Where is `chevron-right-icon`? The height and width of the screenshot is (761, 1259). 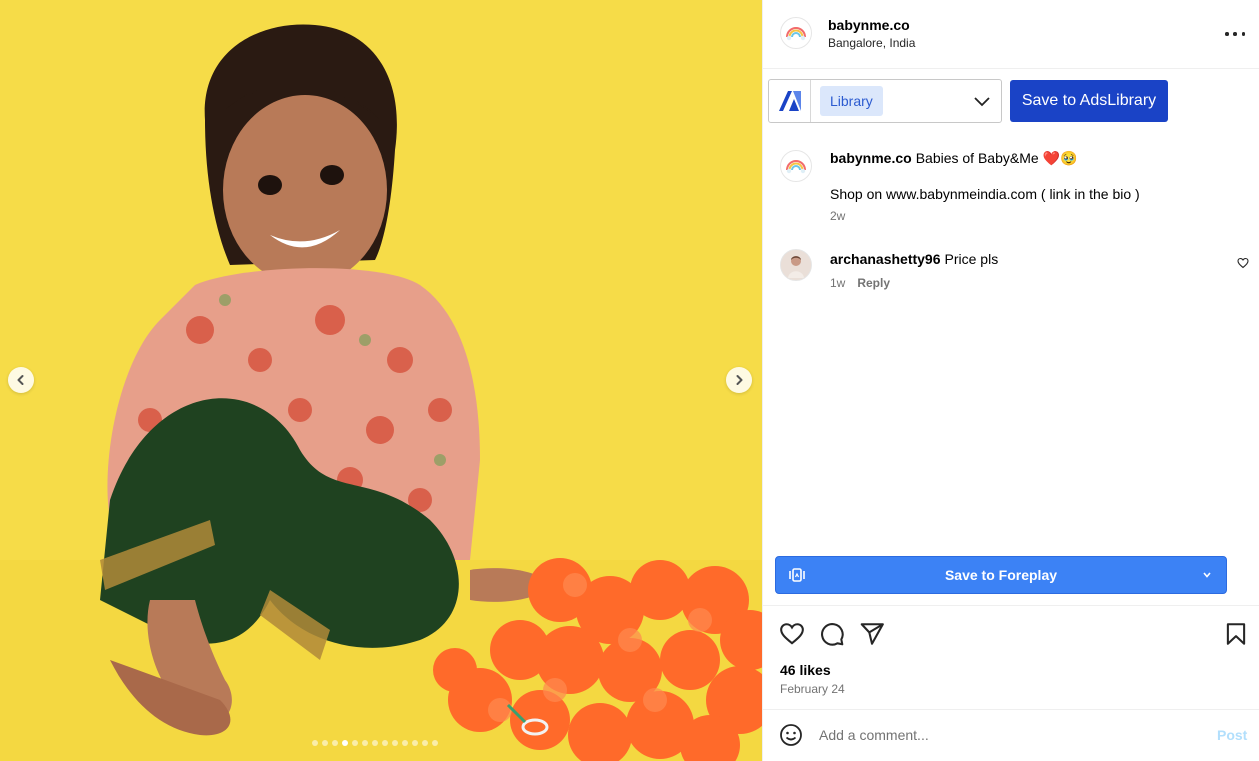 chevron-right-icon is located at coordinates (739, 380).